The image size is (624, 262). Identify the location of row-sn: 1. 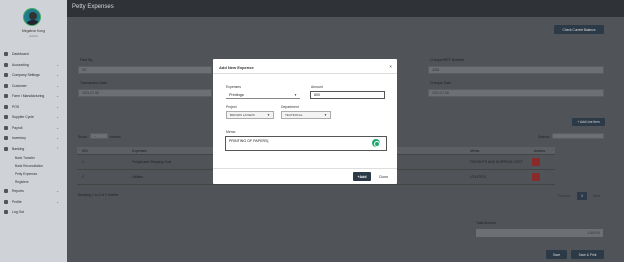
(83, 162).